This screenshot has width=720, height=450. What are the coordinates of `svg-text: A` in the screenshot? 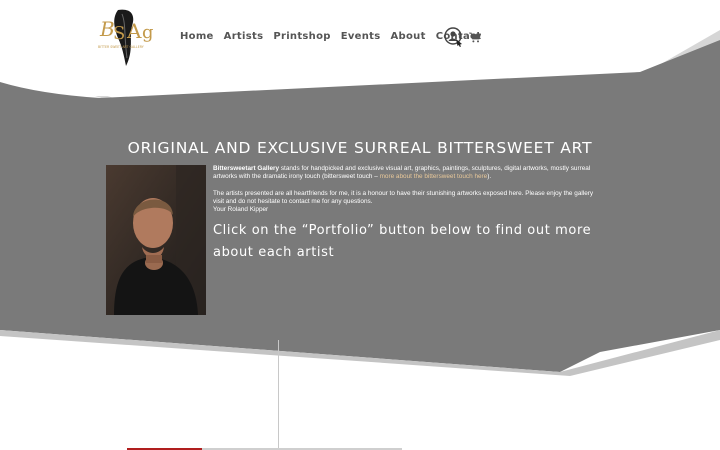 It's located at (134, 31).